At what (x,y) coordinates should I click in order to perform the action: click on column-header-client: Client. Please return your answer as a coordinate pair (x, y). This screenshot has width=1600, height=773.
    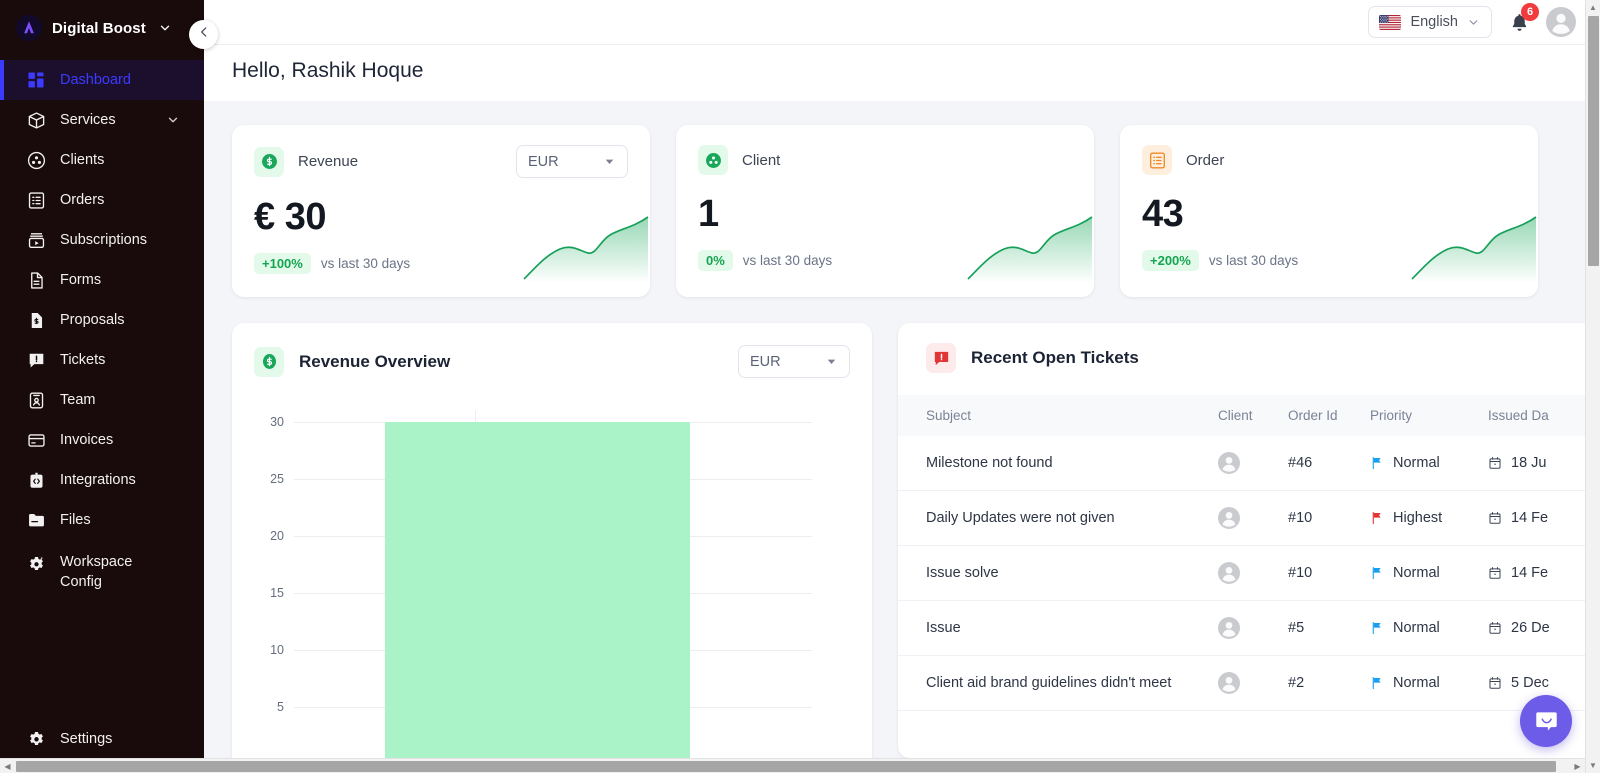
    Looking at the image, I should click on (1253, 415).